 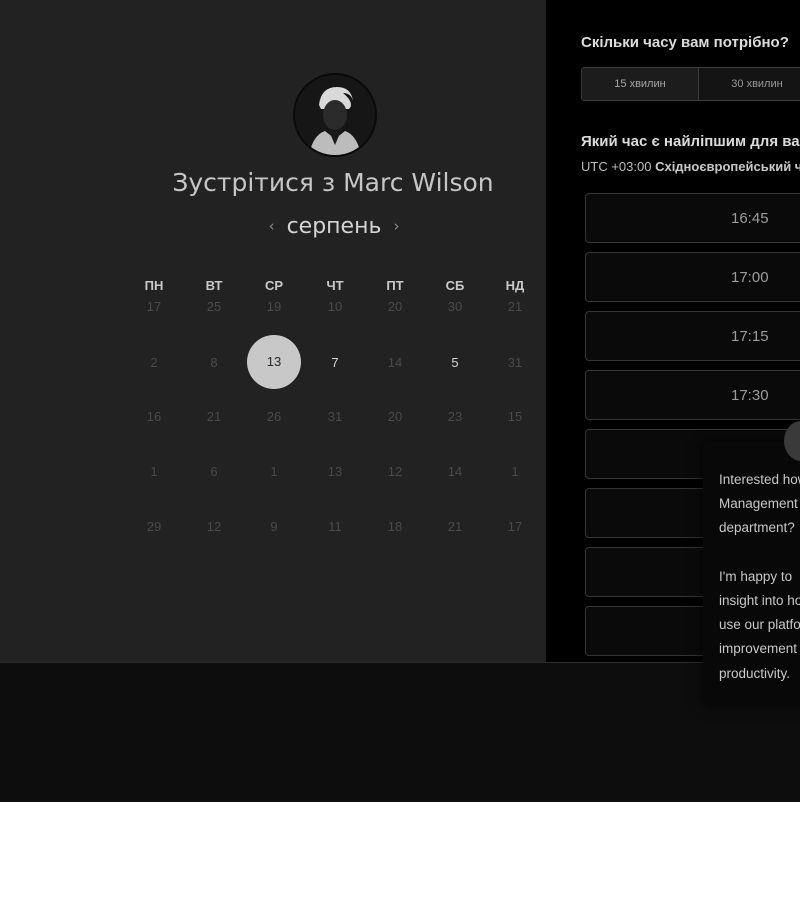 What do you see at coordinates (274, 285) in the screenshot?
I see `weekday-header: СР` at bounding box center [274, 285].